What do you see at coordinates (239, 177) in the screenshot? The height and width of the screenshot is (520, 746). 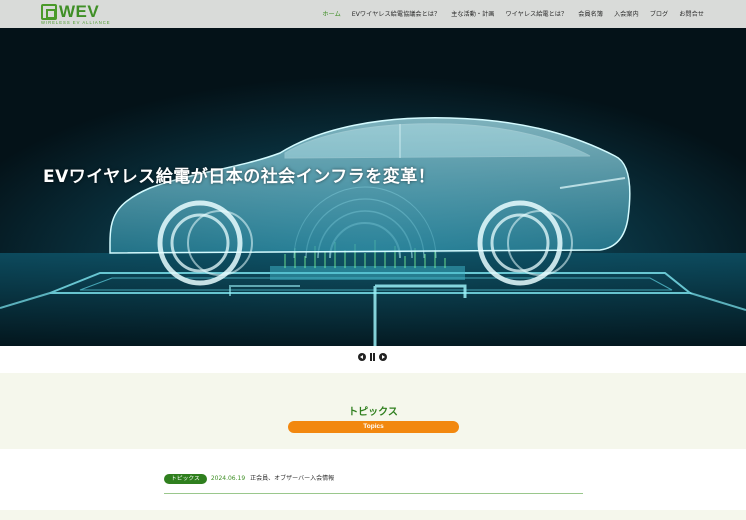 I see `hero-title: EVワイヤレス給電が日本の社会インフラを変革！` at bounding box center [239, 177].